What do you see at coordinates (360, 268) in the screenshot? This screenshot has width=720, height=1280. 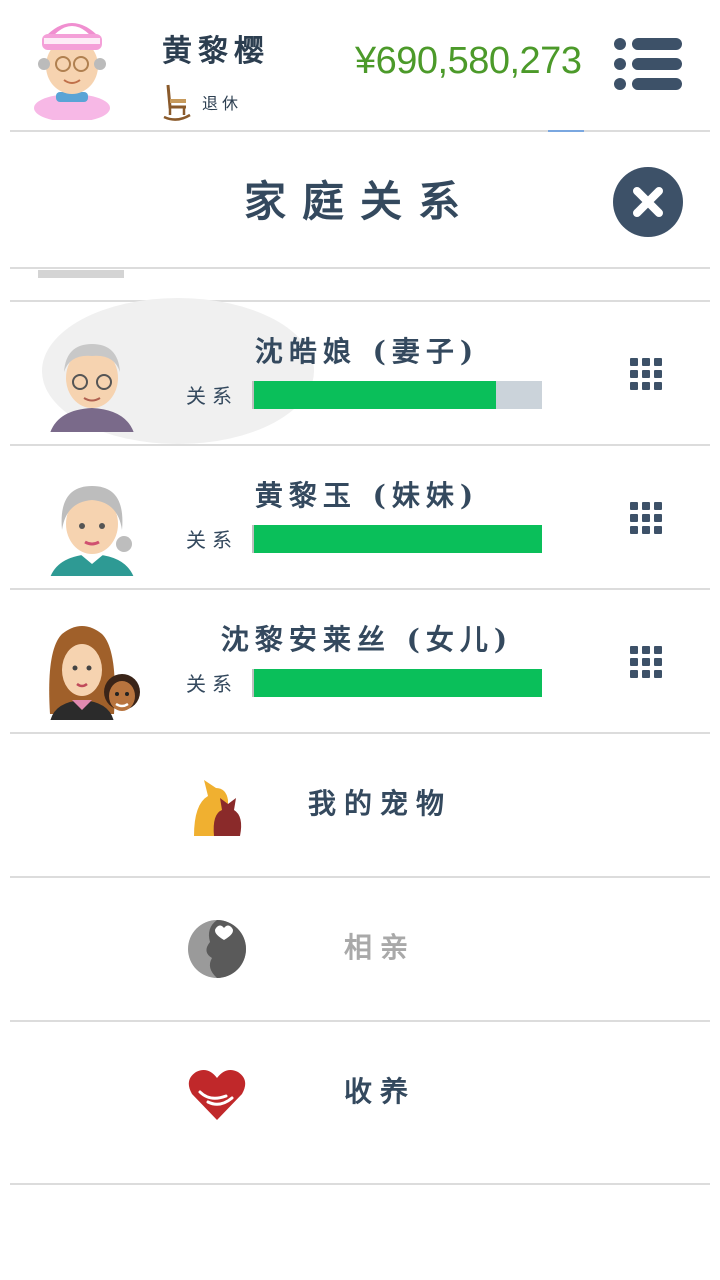 I see `title-divider` at bounding box center [360, 268].